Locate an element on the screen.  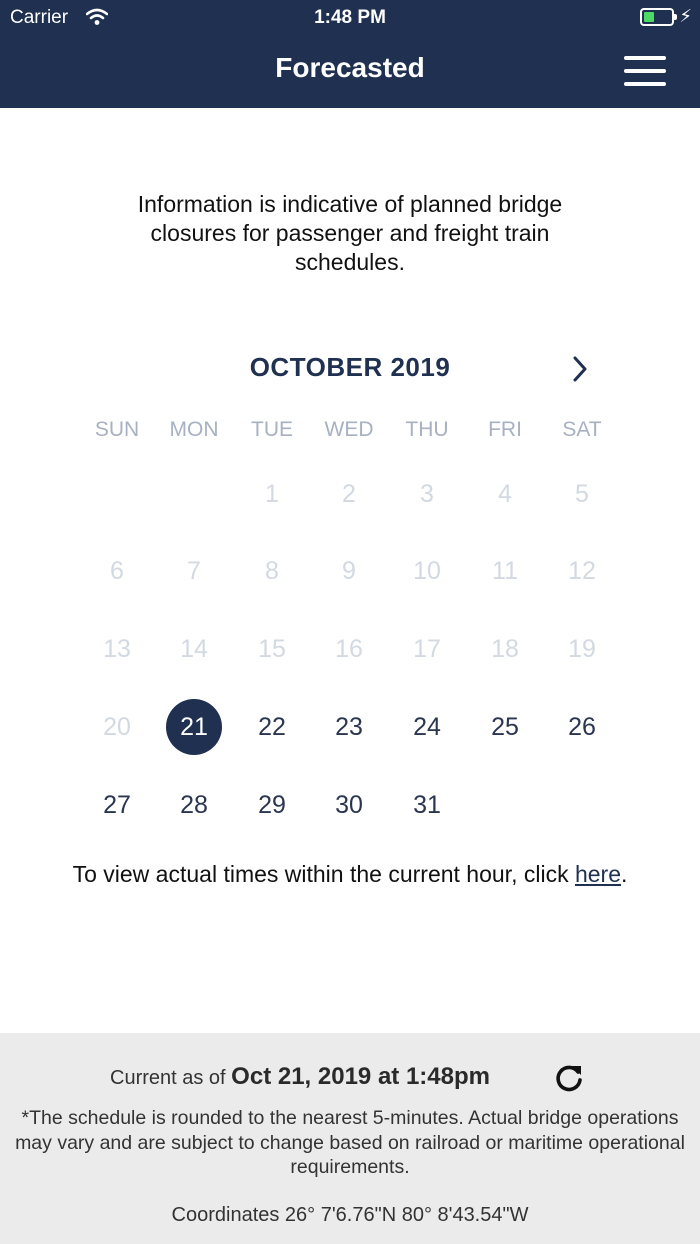
refresh-icon is located at coordinates (569, 1078).